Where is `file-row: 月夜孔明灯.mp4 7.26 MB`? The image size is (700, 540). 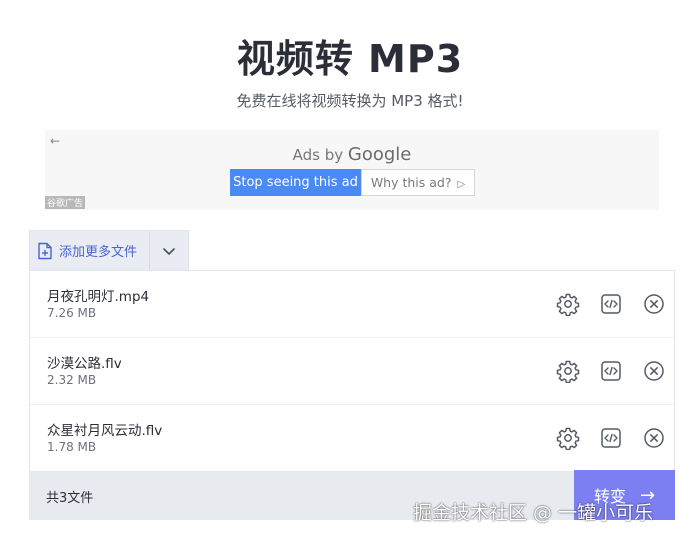 file-row: 月夜孔明灯.mp4 7.26 MB is located at coordinates (352, 304).